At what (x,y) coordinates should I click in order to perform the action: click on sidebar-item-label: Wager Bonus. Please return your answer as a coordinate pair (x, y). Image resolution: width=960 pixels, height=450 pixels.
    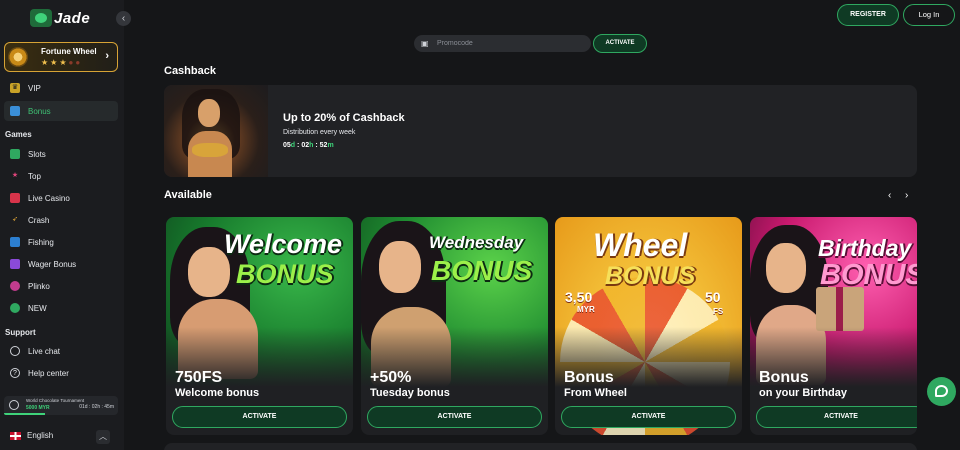
    Looking at the image, I should click on (52, 264).